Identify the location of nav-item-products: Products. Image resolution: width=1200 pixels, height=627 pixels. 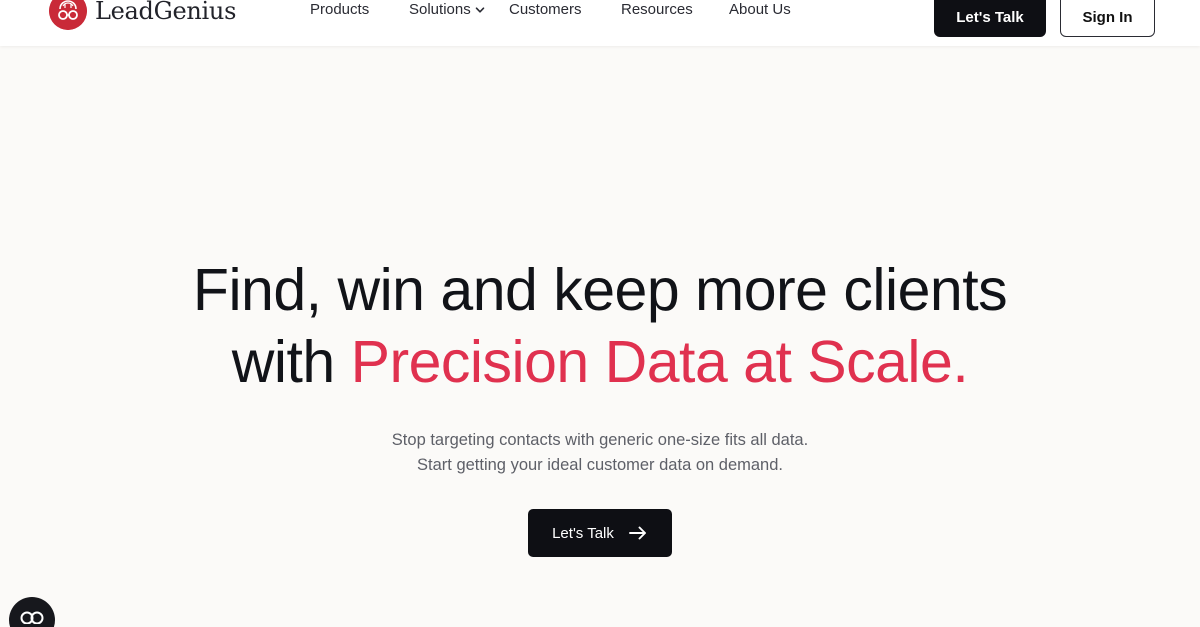
(339, 9).